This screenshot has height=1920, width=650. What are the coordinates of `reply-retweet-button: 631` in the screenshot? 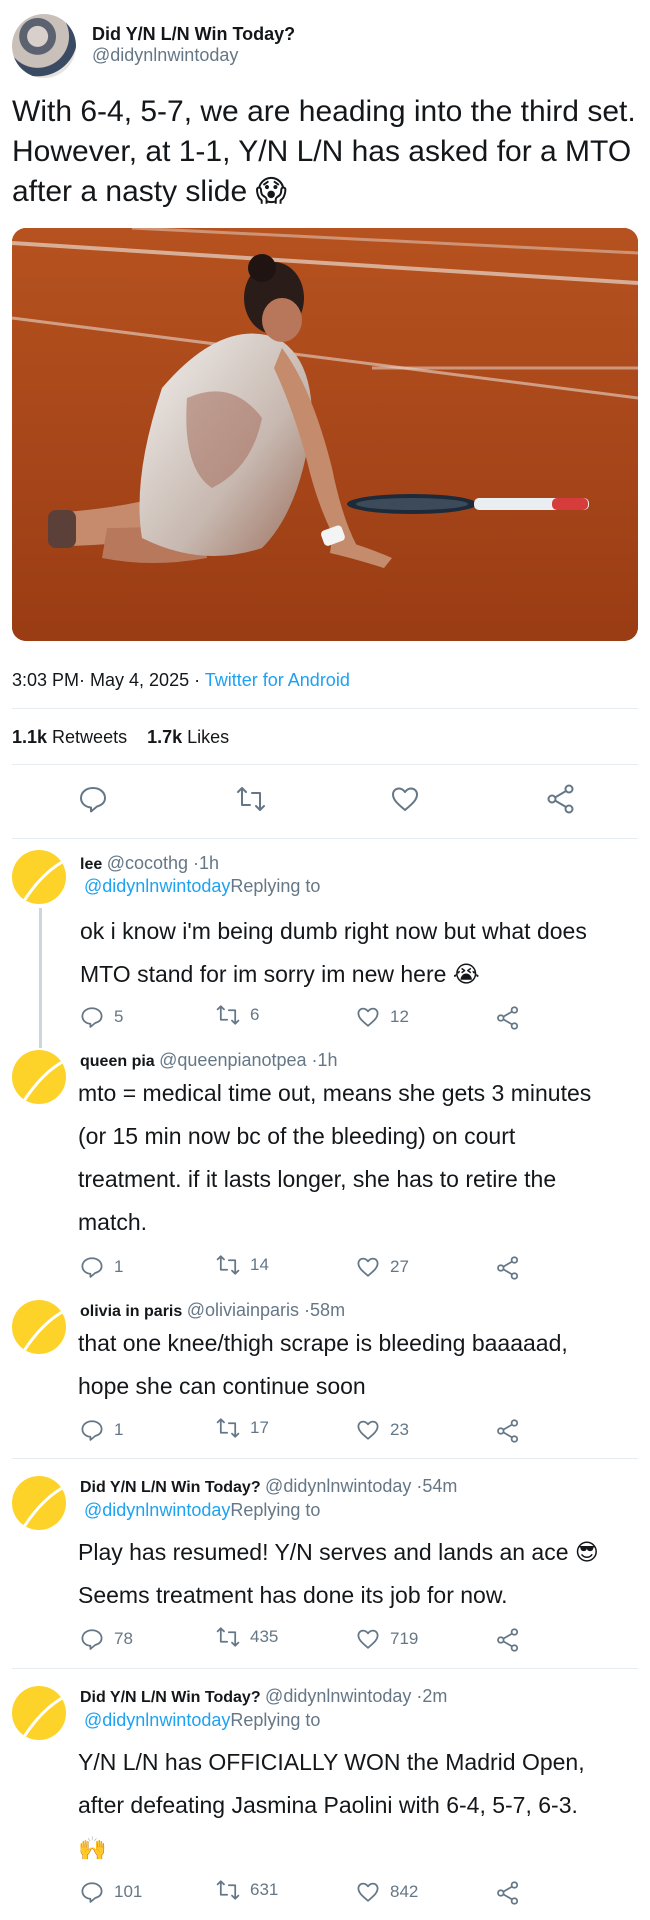 It's located at (247, 1890).